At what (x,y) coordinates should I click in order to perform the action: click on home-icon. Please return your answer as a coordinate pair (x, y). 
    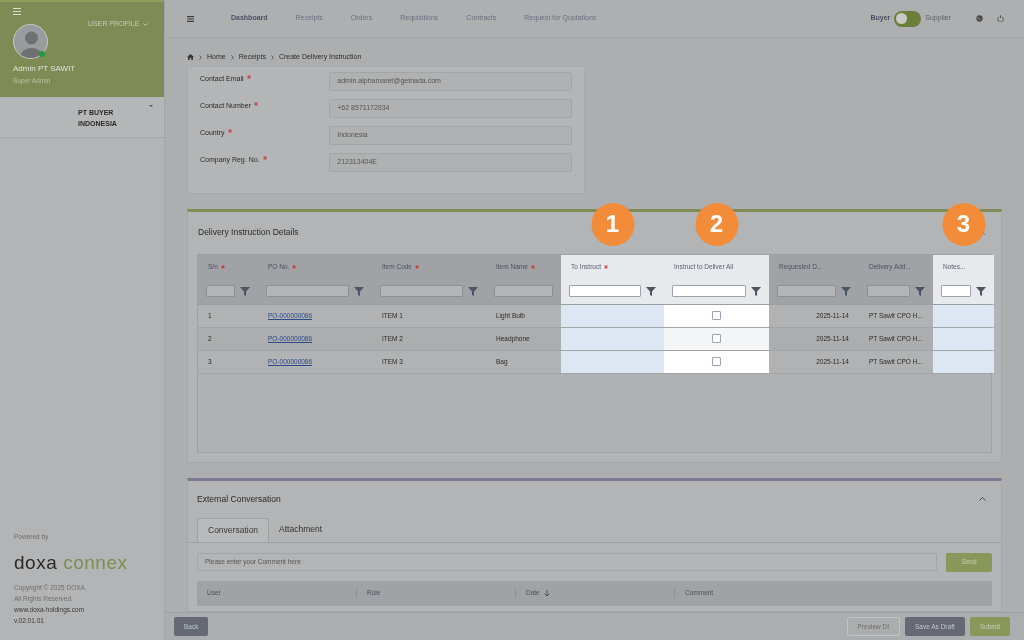
    Looking at the image, I should click on (190, 57).